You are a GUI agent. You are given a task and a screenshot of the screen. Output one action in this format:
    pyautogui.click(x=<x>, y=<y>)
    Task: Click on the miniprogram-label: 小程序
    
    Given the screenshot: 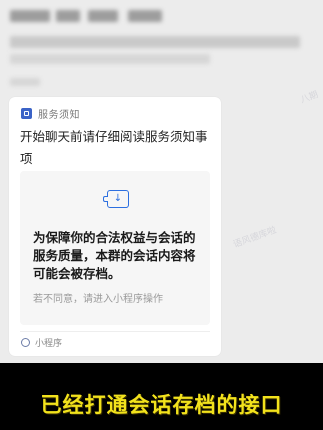 What is the action you would take?
    pyautogui.click(x=49, y=344)
    